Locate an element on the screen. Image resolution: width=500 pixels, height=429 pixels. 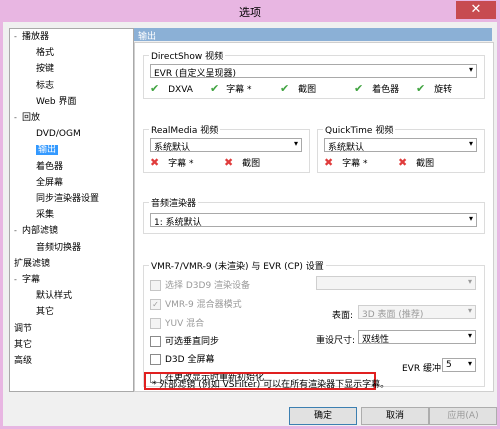
tree-item-label: DVD/OGM is located at coordinates (58, 134).